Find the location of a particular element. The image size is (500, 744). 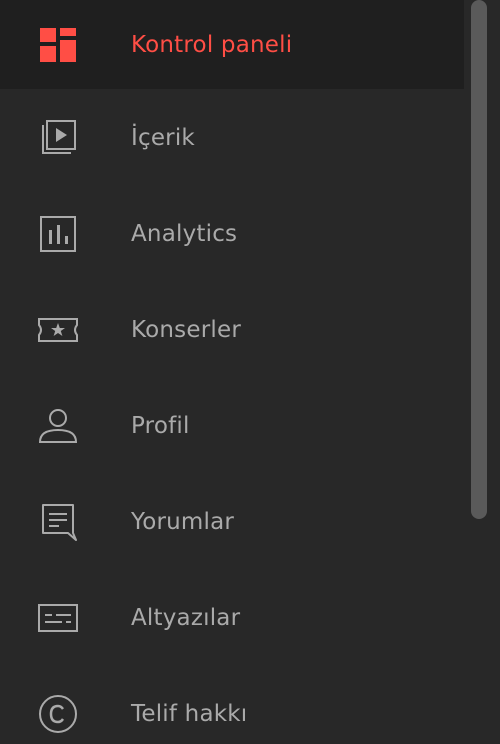

ticket-icon is located at coordinates (58, 330).